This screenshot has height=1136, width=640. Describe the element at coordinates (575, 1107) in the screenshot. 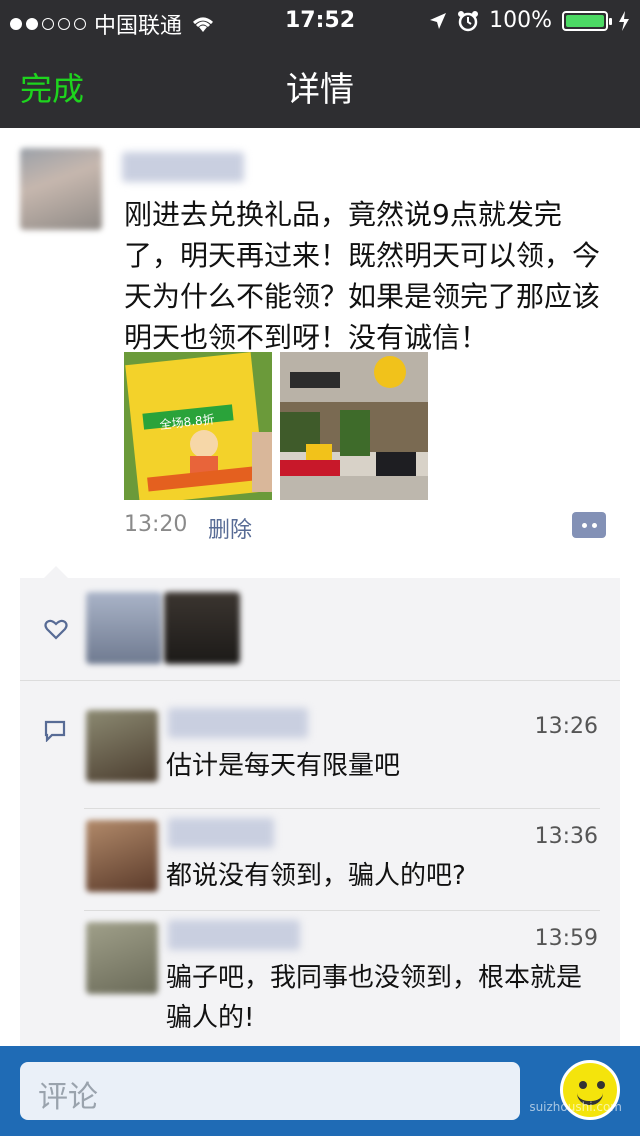

I see `watermark-text: suizhoushi.com` at that location.